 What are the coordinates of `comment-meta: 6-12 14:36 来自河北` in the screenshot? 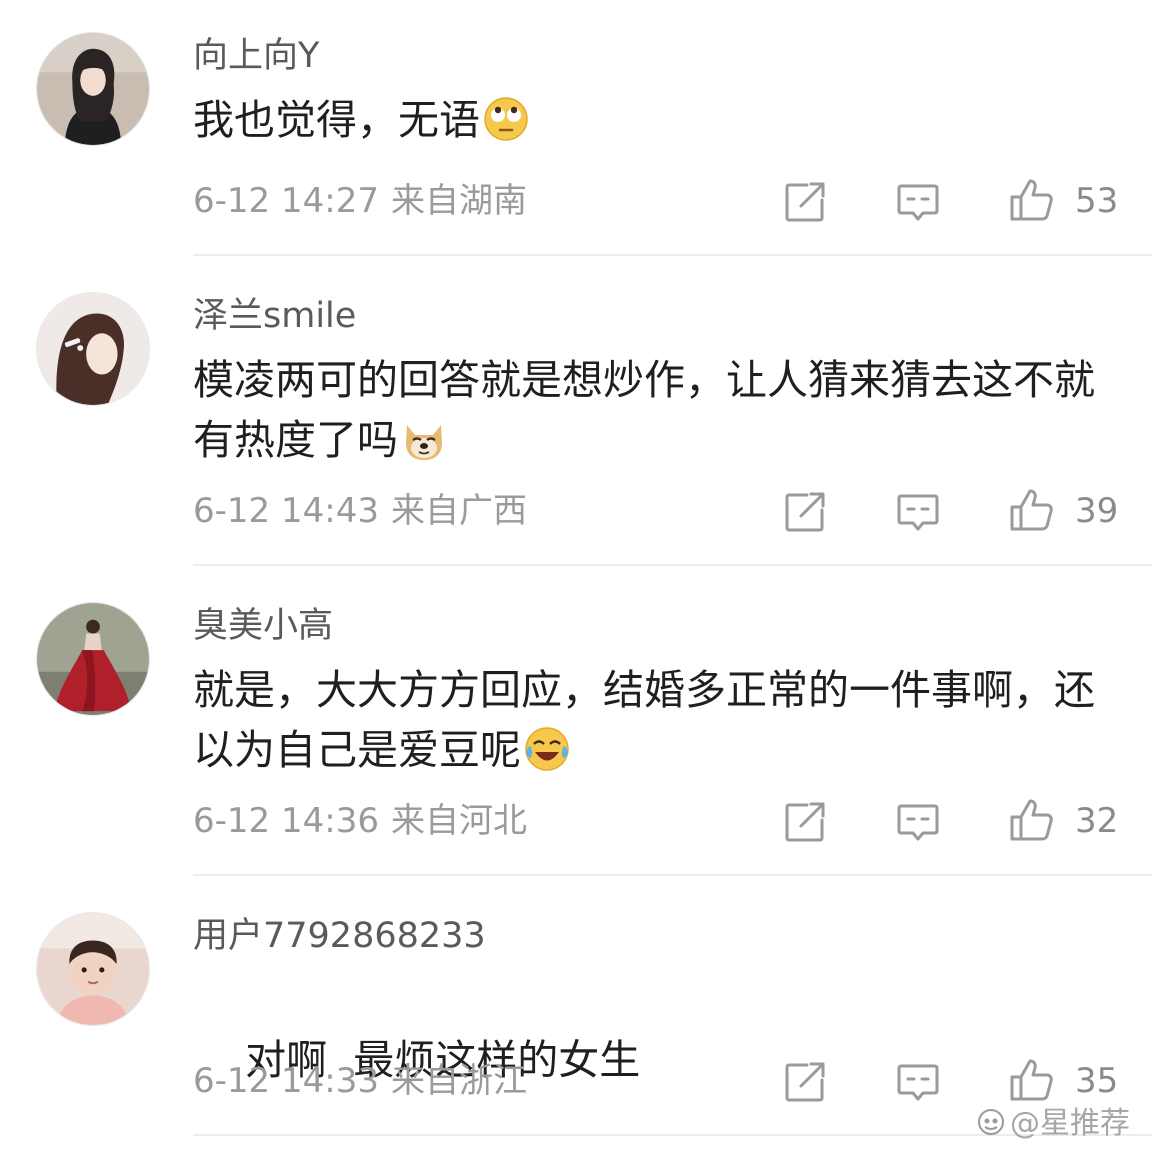 It's located at (360, 821).